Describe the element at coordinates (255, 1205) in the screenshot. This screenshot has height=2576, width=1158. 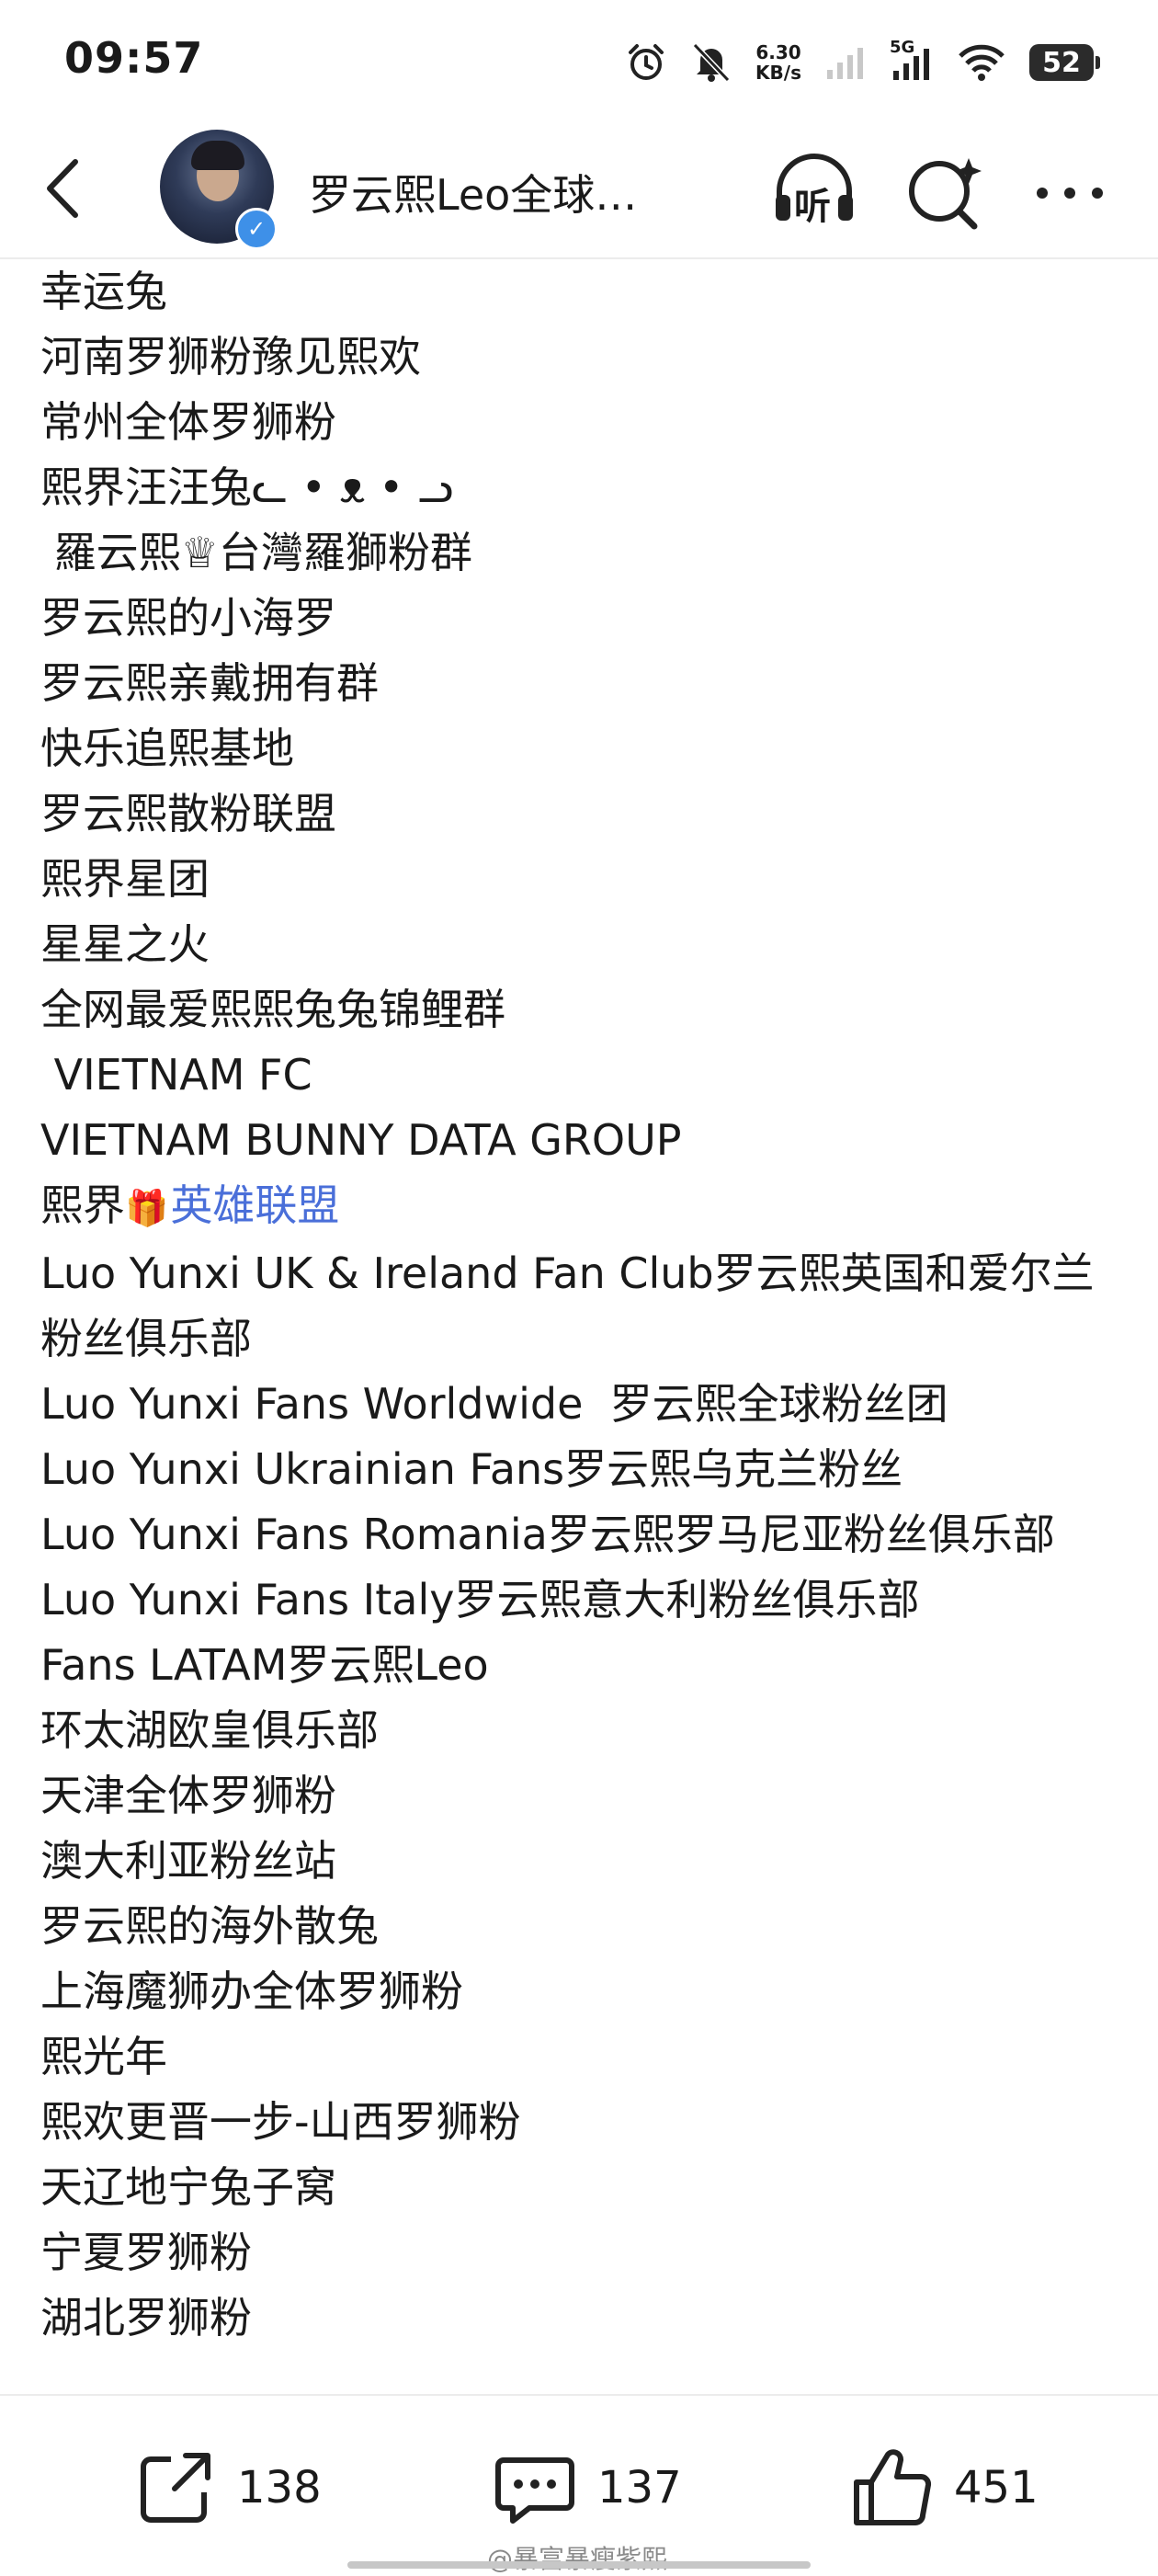
I see `gift-link-label: 英雄联盟` at that location.